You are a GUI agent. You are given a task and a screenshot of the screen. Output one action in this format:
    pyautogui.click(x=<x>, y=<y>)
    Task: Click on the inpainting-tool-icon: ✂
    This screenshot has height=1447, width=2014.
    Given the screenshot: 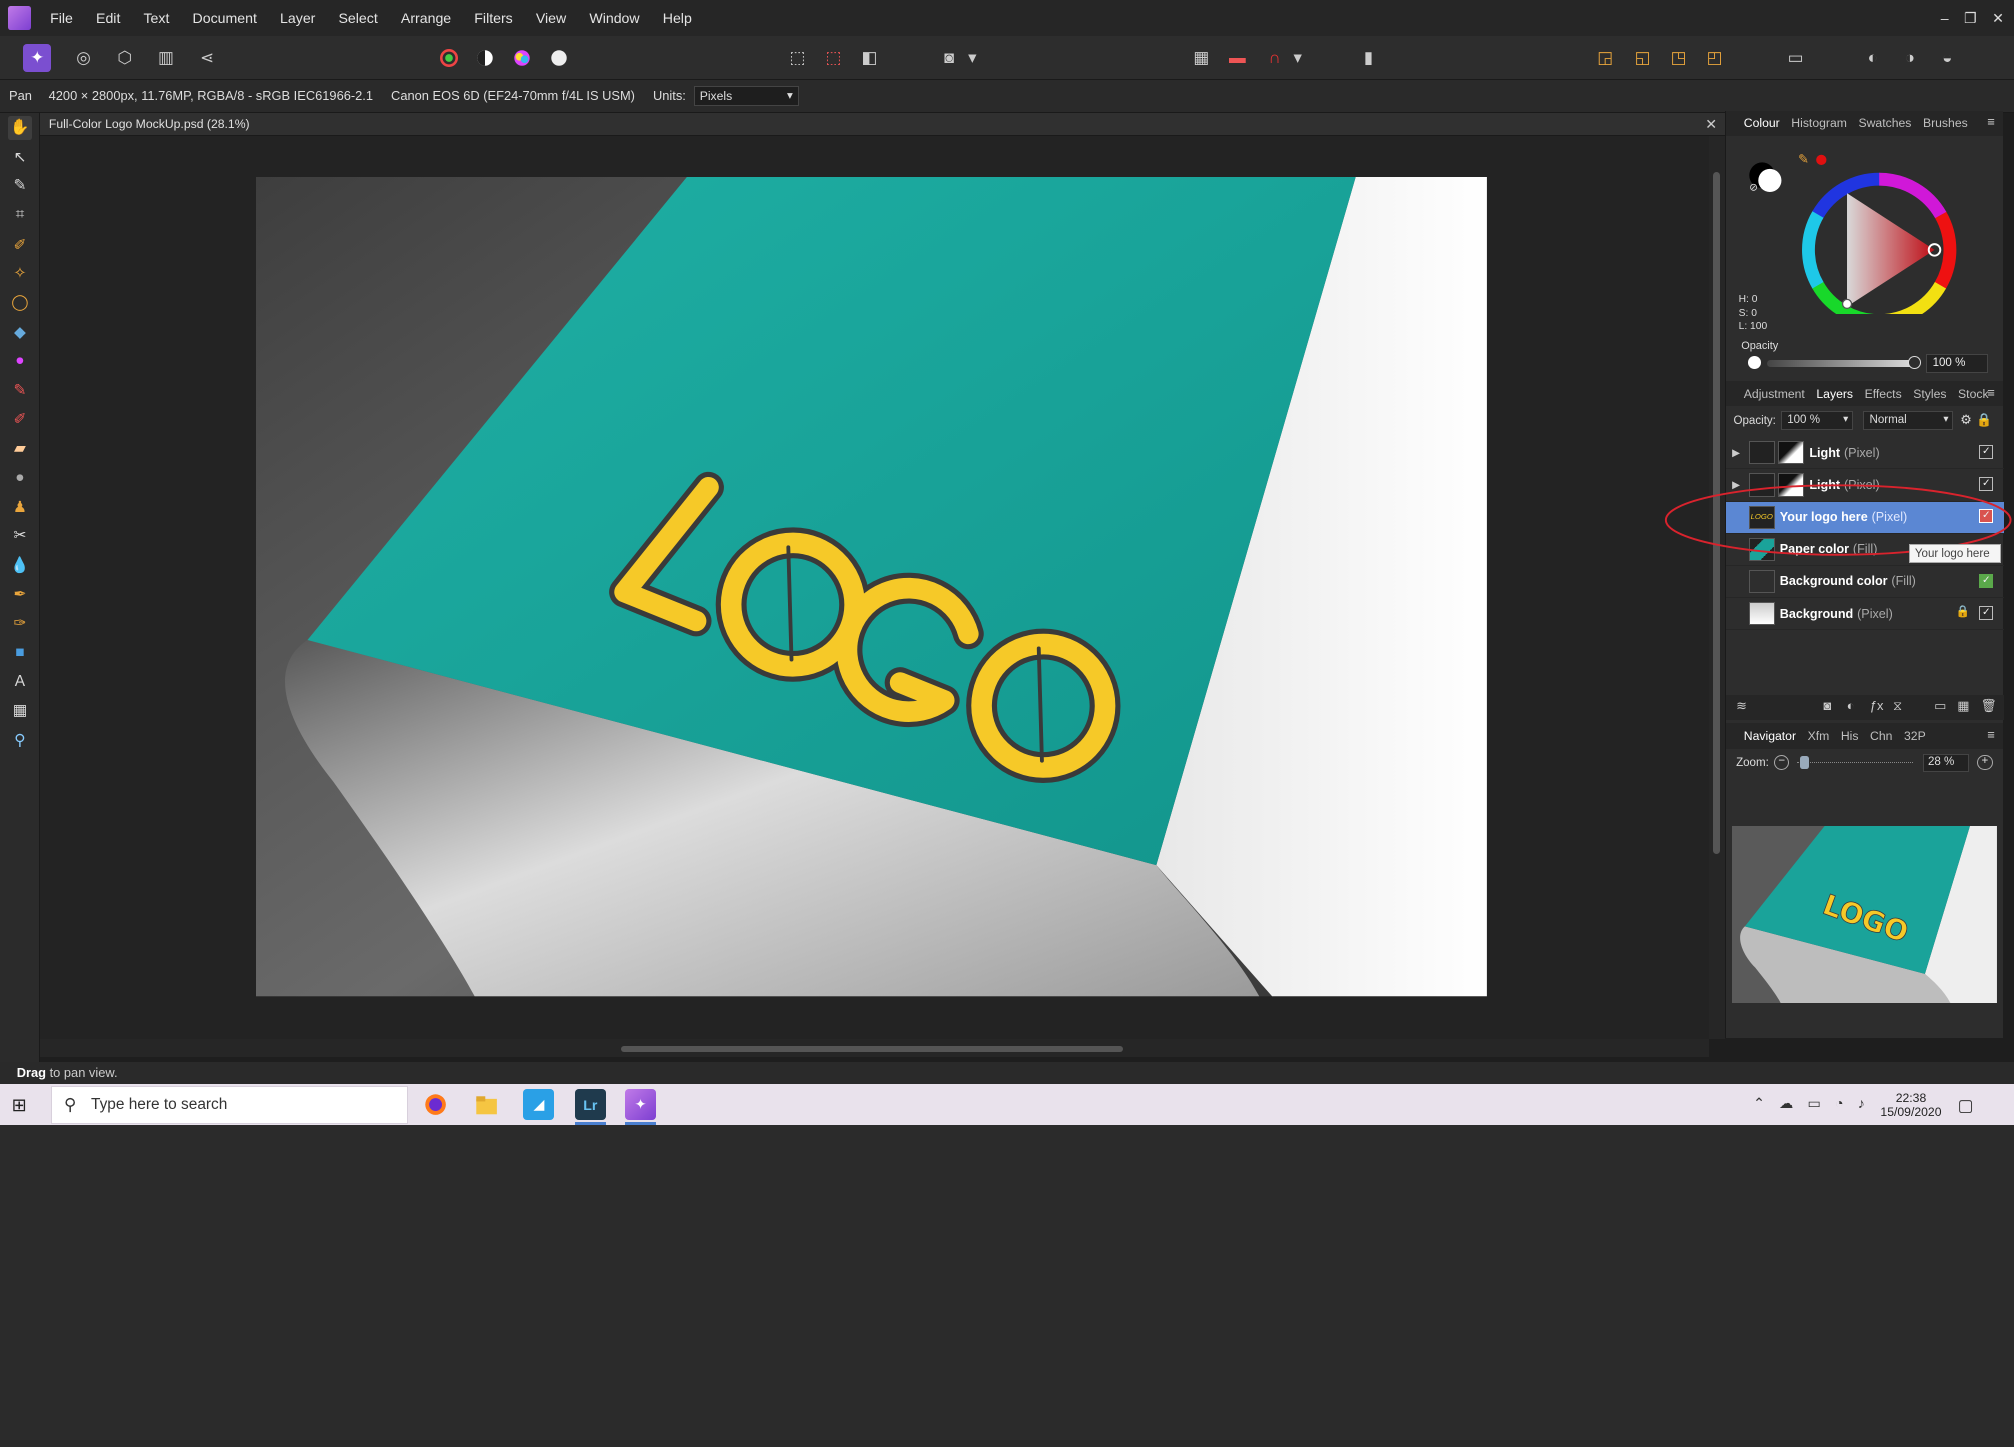 What is the action you would take?
    pyautogui.click(x=20, y=535)
    